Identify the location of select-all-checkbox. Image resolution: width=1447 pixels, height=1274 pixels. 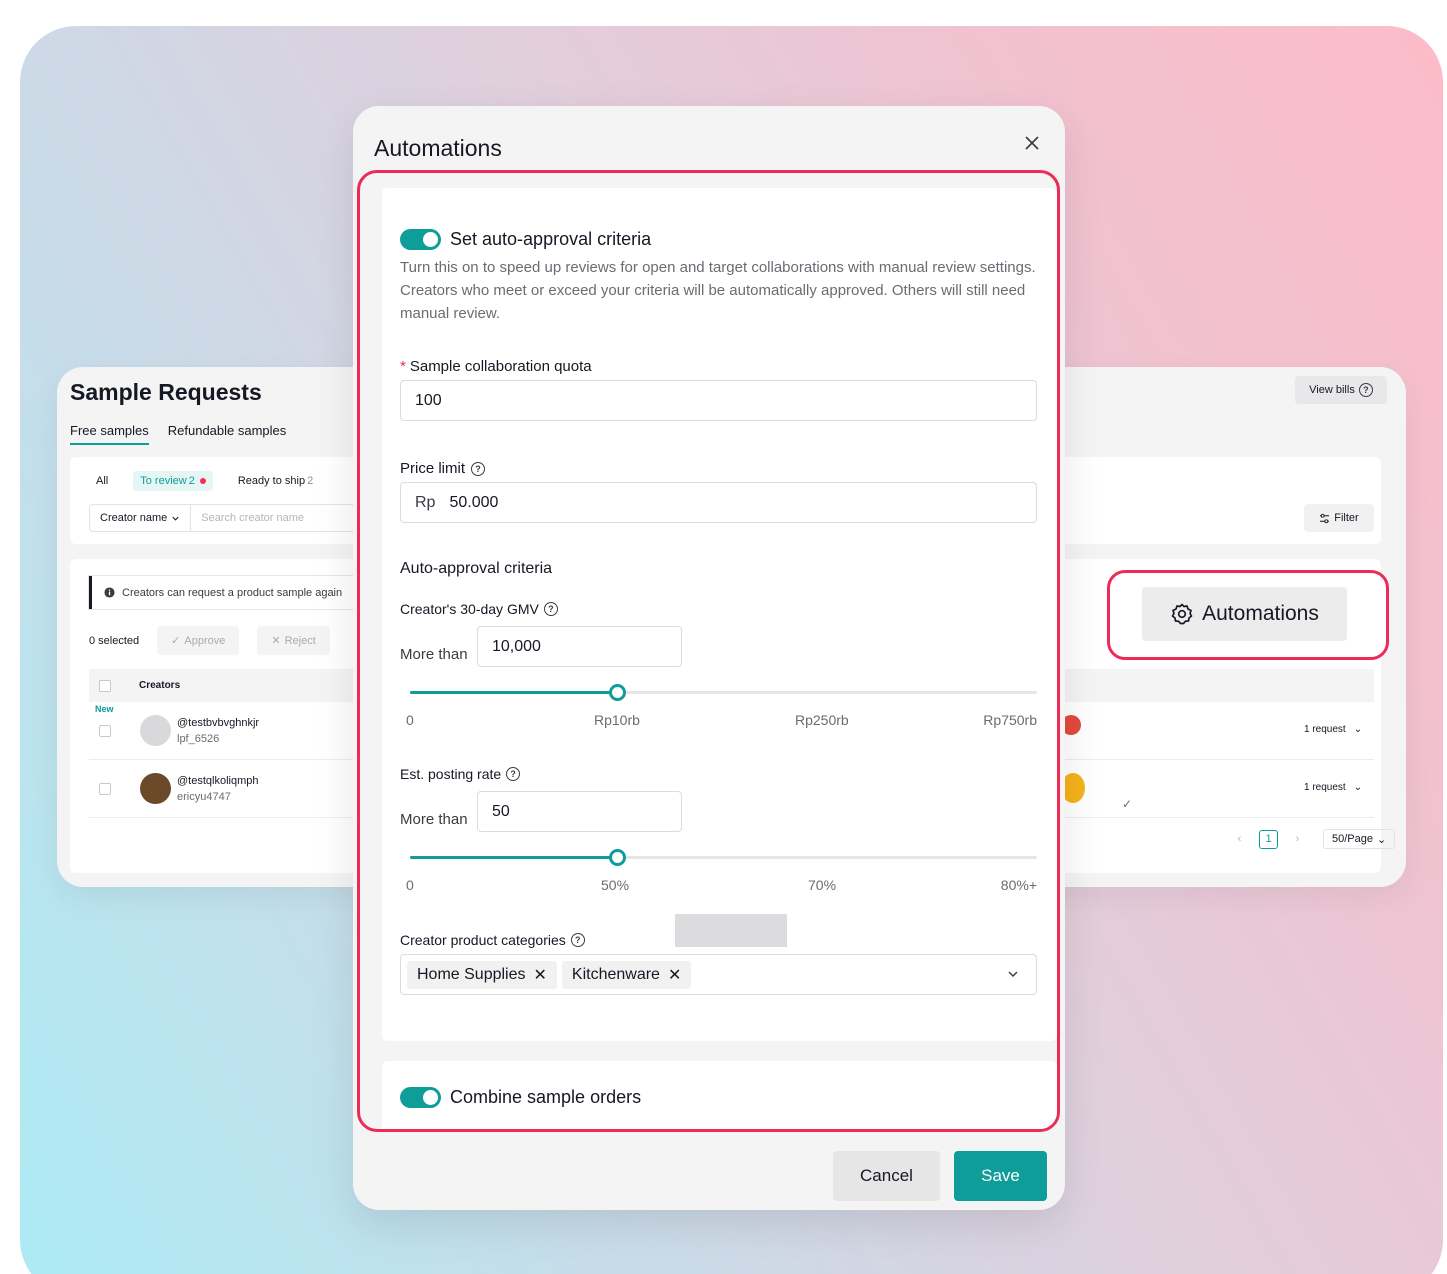
(105, 685).